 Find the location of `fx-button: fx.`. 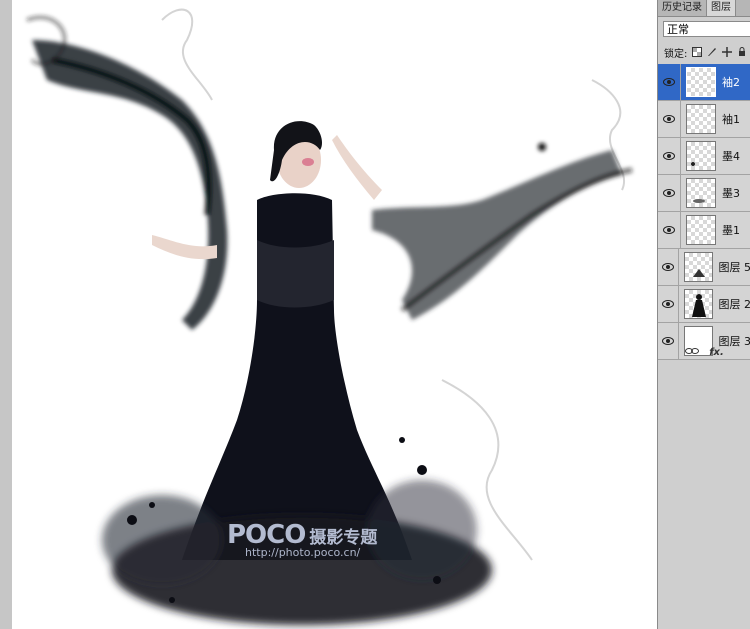

fx-button: fx. is located at coordinates (716, 352).